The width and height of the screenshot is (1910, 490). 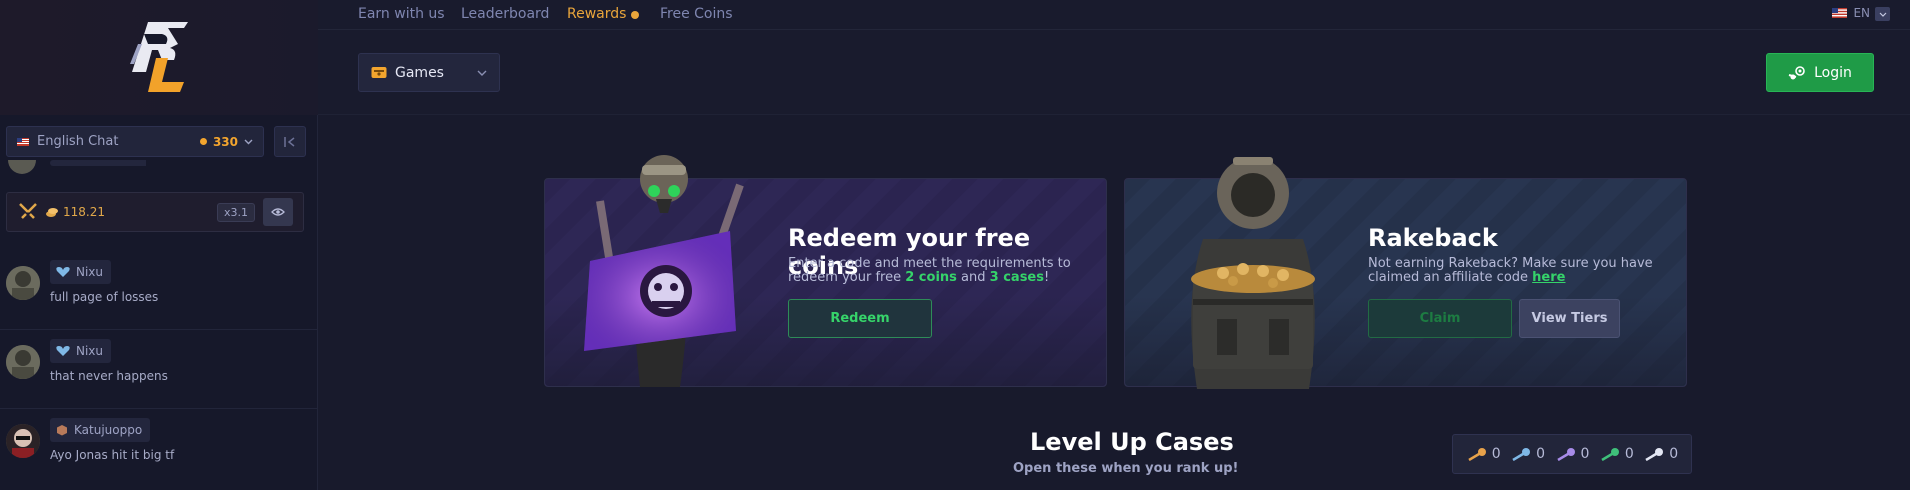 I want to click on keys-inventory: 0 0 0 0 0, so click(x=1572, y=454).